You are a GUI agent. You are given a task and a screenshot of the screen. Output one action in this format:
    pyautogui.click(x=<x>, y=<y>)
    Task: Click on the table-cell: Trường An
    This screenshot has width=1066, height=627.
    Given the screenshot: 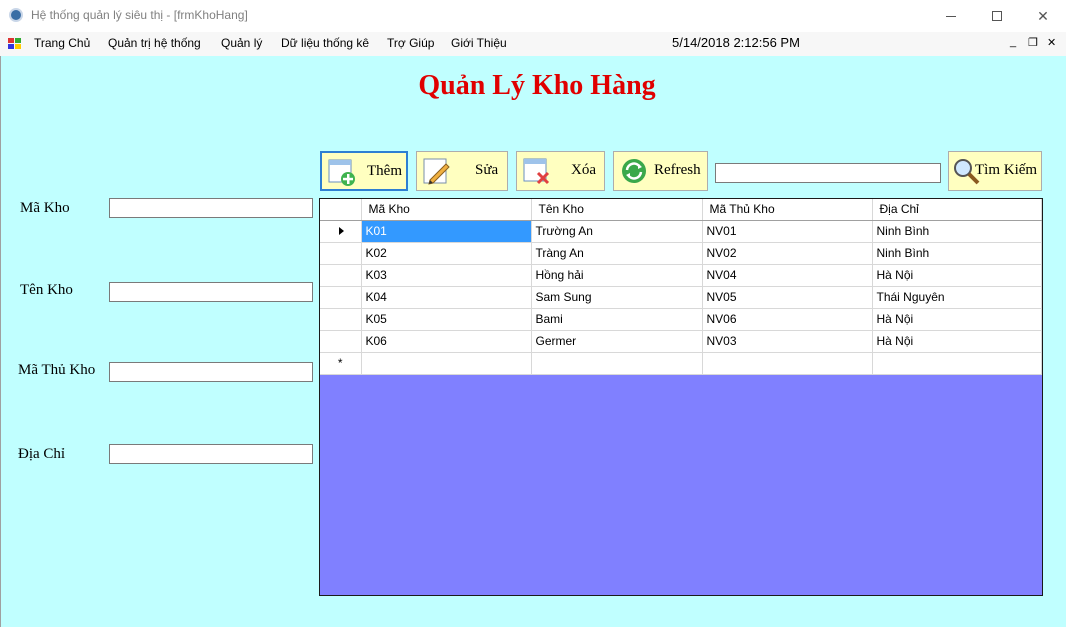 What is the action you would take?
    pyautogui.click(x=617, y=231)
    